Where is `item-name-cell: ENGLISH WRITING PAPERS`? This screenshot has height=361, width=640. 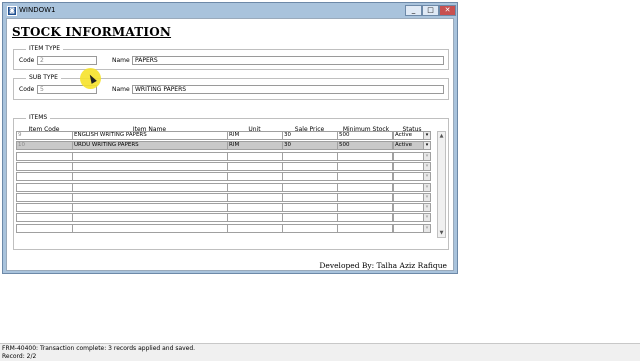
item-name-cell: ENGLISH WRITING PAPERS is located at coordinates (150, 135).